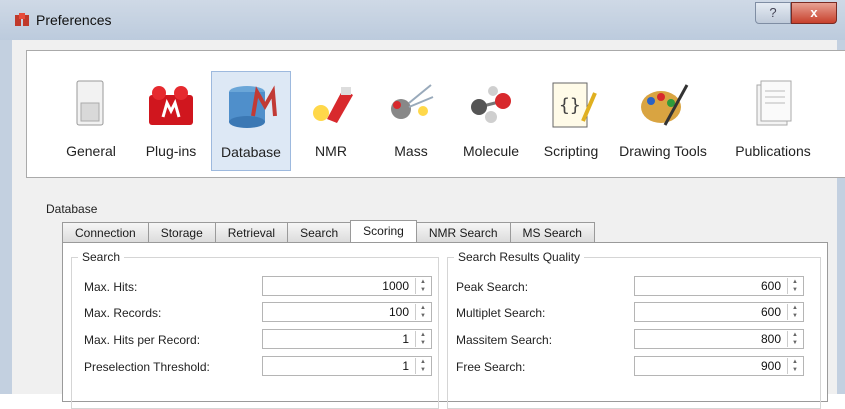 The width and height of the screenshot is (845, 409). What do you see at coordinates (770, 339) in the screenshot?
I see `massitem-search-value: 800` at bounding box center [770, 339].